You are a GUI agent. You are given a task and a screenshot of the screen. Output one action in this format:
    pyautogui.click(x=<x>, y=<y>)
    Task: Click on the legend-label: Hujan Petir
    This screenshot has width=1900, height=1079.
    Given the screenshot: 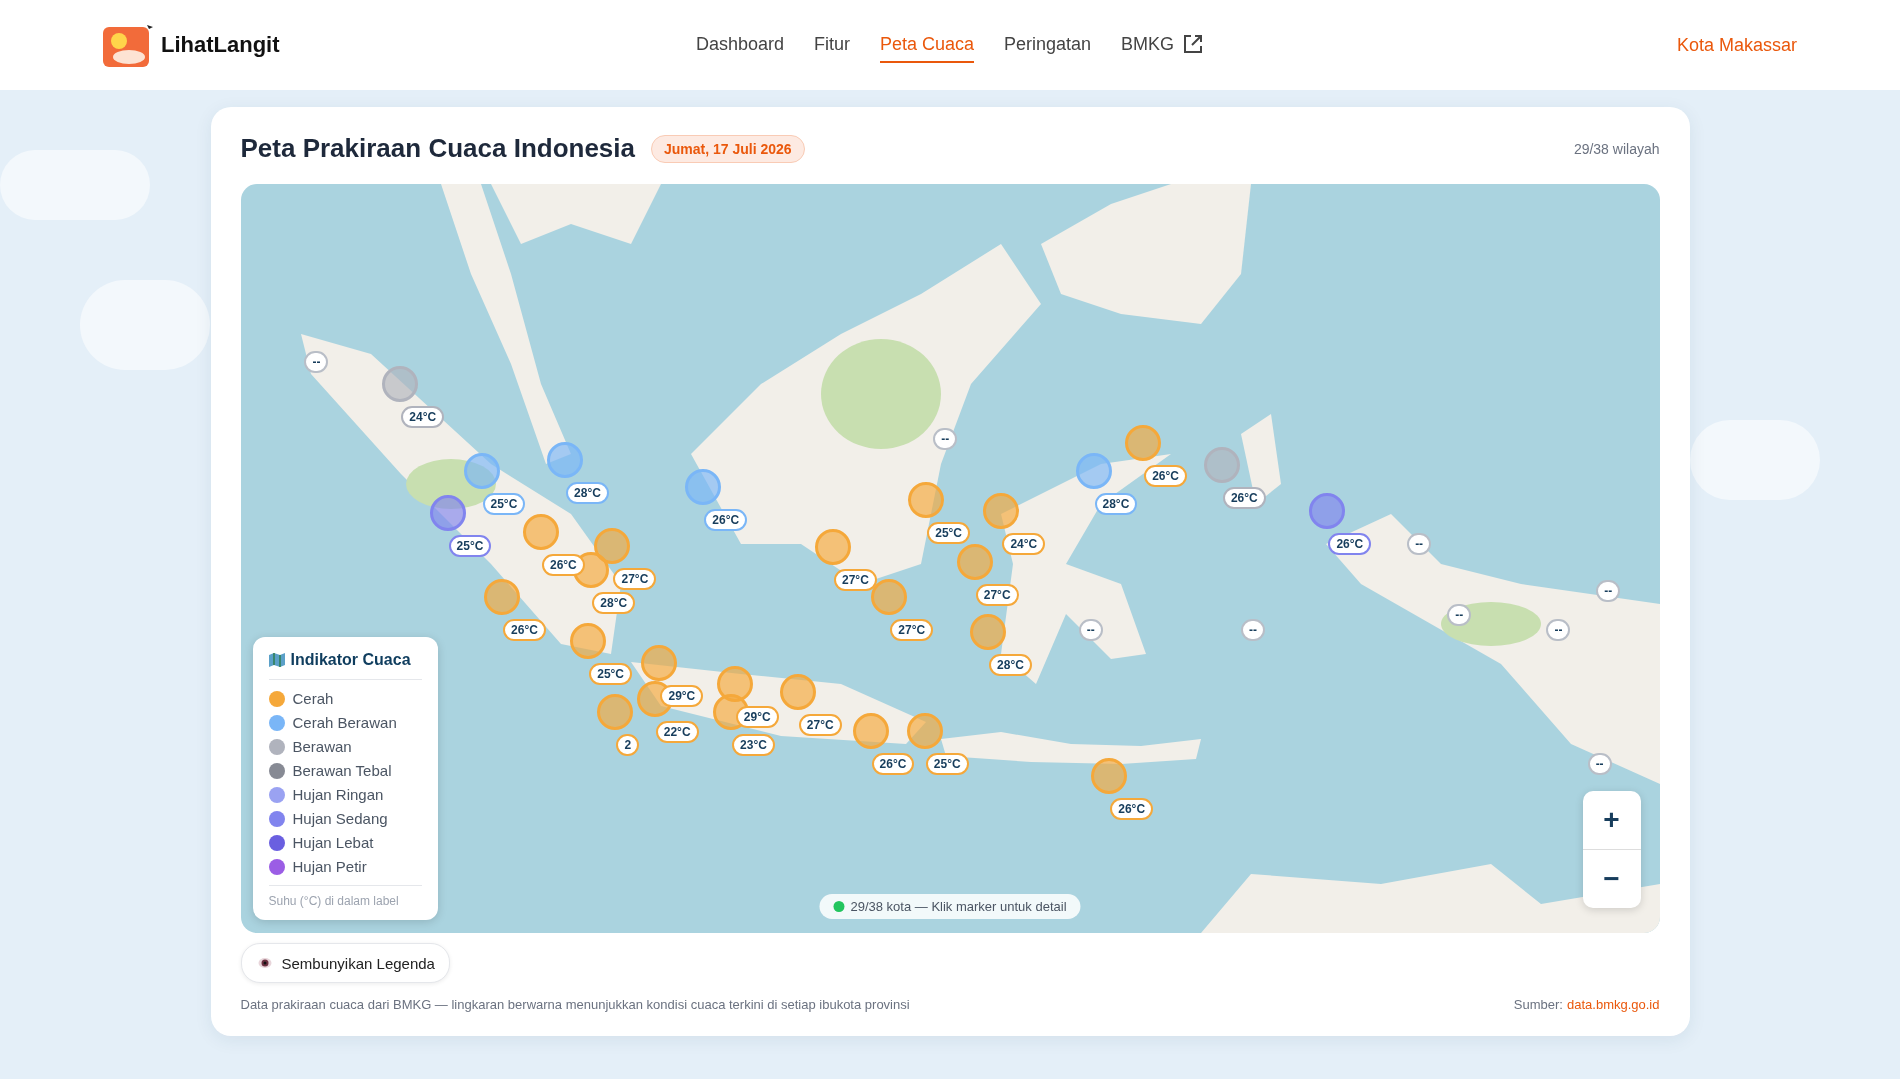 What is the action you would take?
    pyautogui.click(x=329, y=866)
    